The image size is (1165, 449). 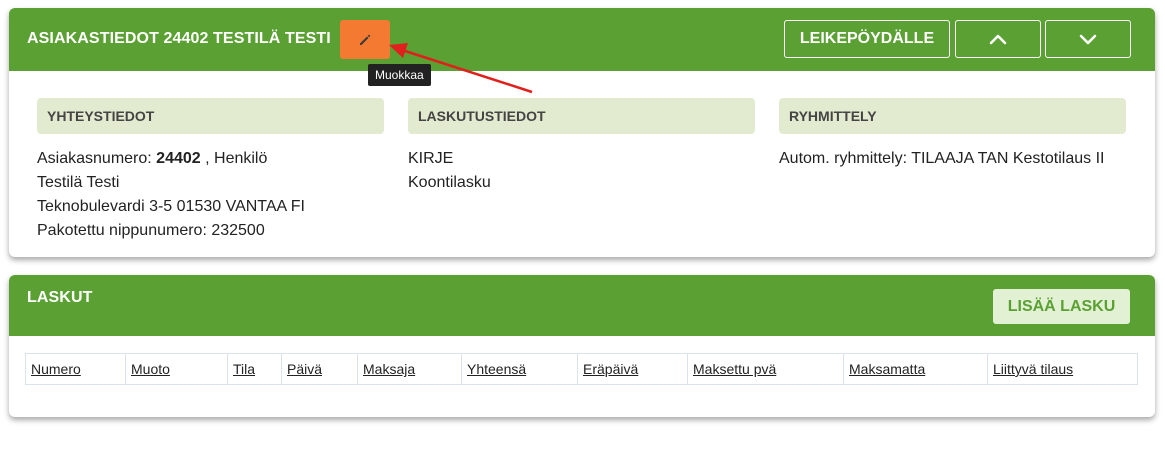 What do you see at coordinates (171, 206) in the screenshot?
I see `customer-address: Teknobulevardi 3-5 01530 VANTAA FI` at bounding box center [171, 206].